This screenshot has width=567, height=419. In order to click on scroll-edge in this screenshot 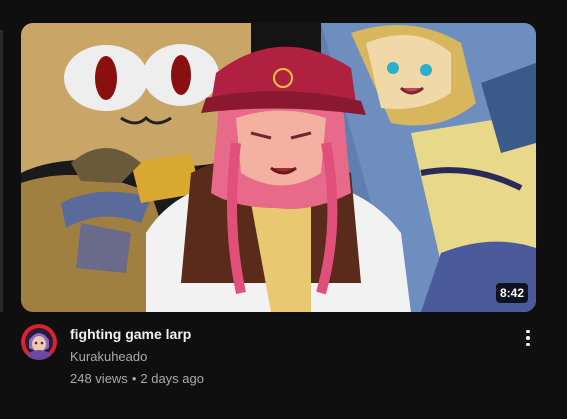, I will do `click(1, 171)`.